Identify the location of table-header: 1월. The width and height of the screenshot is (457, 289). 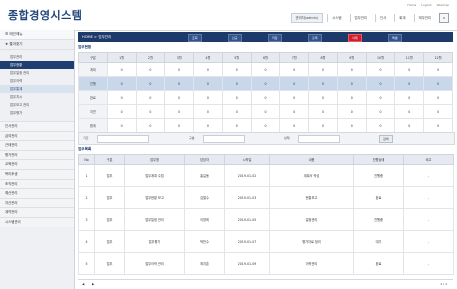
(121, 57).